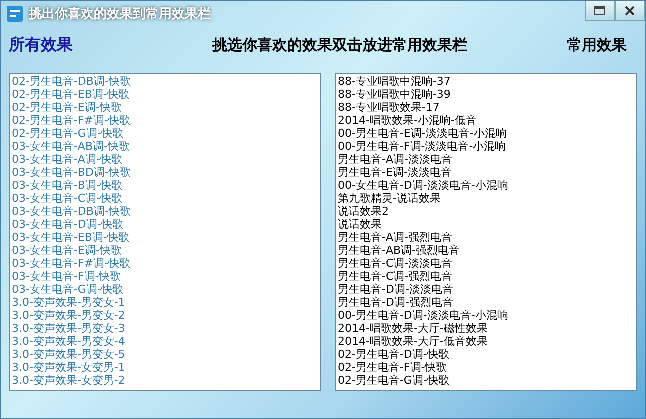 The height and width of the screenshot is (419, 646). What do you see at coordinates (486, 328) in the screenshot?
I see `effect-item: 2014-唱歌效果-大厅-磁性效果` at bounding box center [486, 328].